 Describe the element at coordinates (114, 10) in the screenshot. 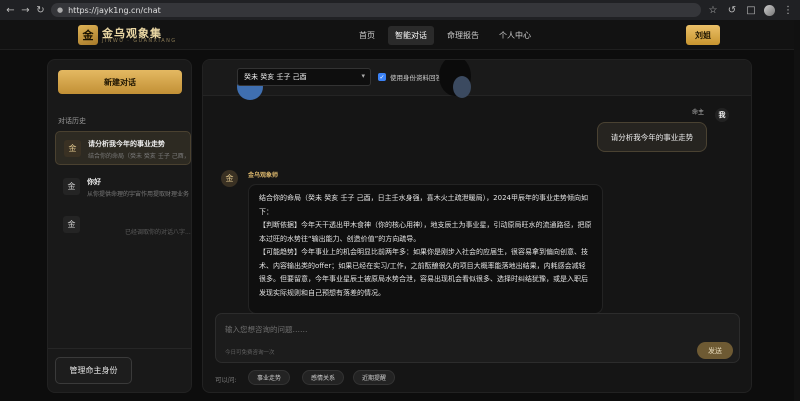

I see `url-text: https://jayk1ng.cn/chat` at that location.